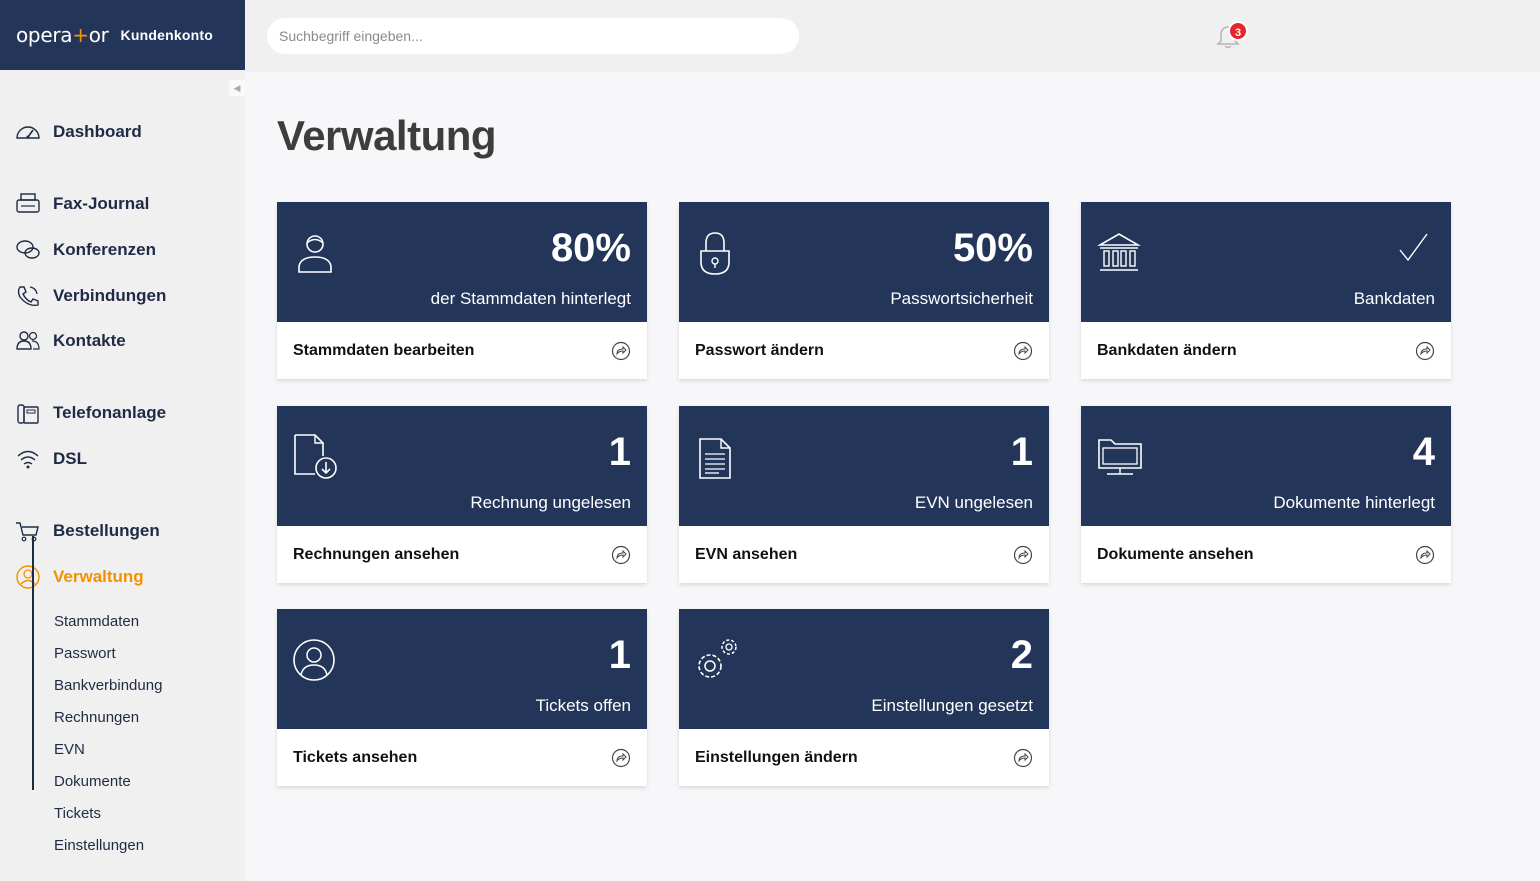  I want to click on card-dokumente: 4 Dokumente hinterlegt Dokumente ansehen, so click(1266, 494).